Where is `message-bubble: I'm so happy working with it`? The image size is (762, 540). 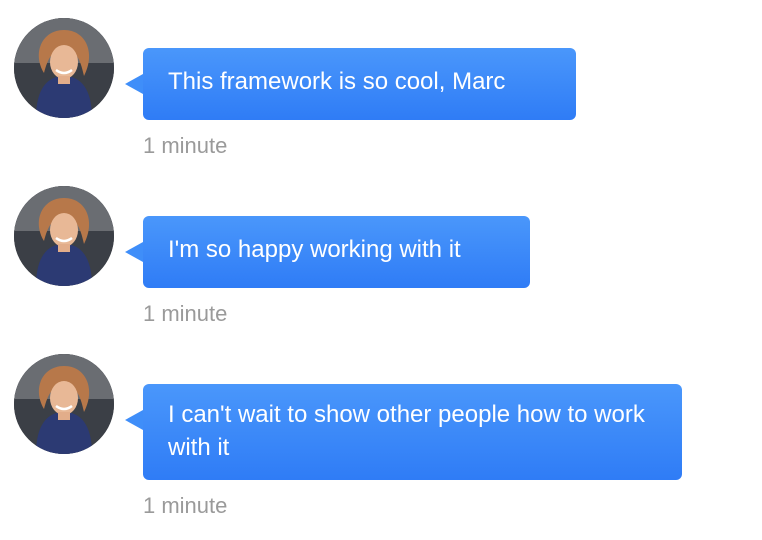
message-bubble: I'm so happy working with it is located at coordinates (327, 252).